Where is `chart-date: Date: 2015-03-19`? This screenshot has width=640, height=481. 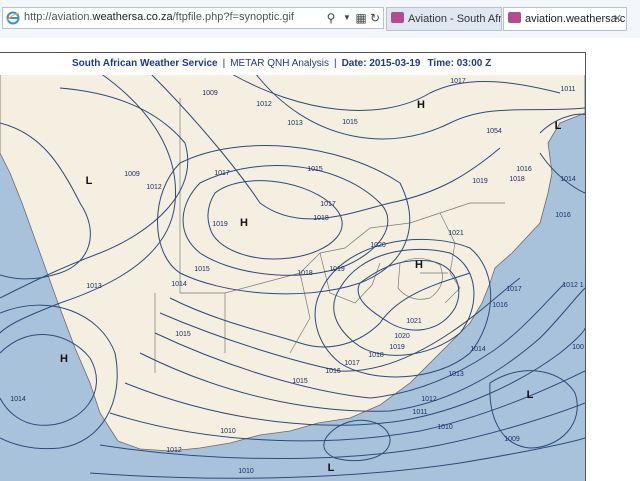
chart-date: Date: 2015-03-19 is located at coordinates (381, 63).